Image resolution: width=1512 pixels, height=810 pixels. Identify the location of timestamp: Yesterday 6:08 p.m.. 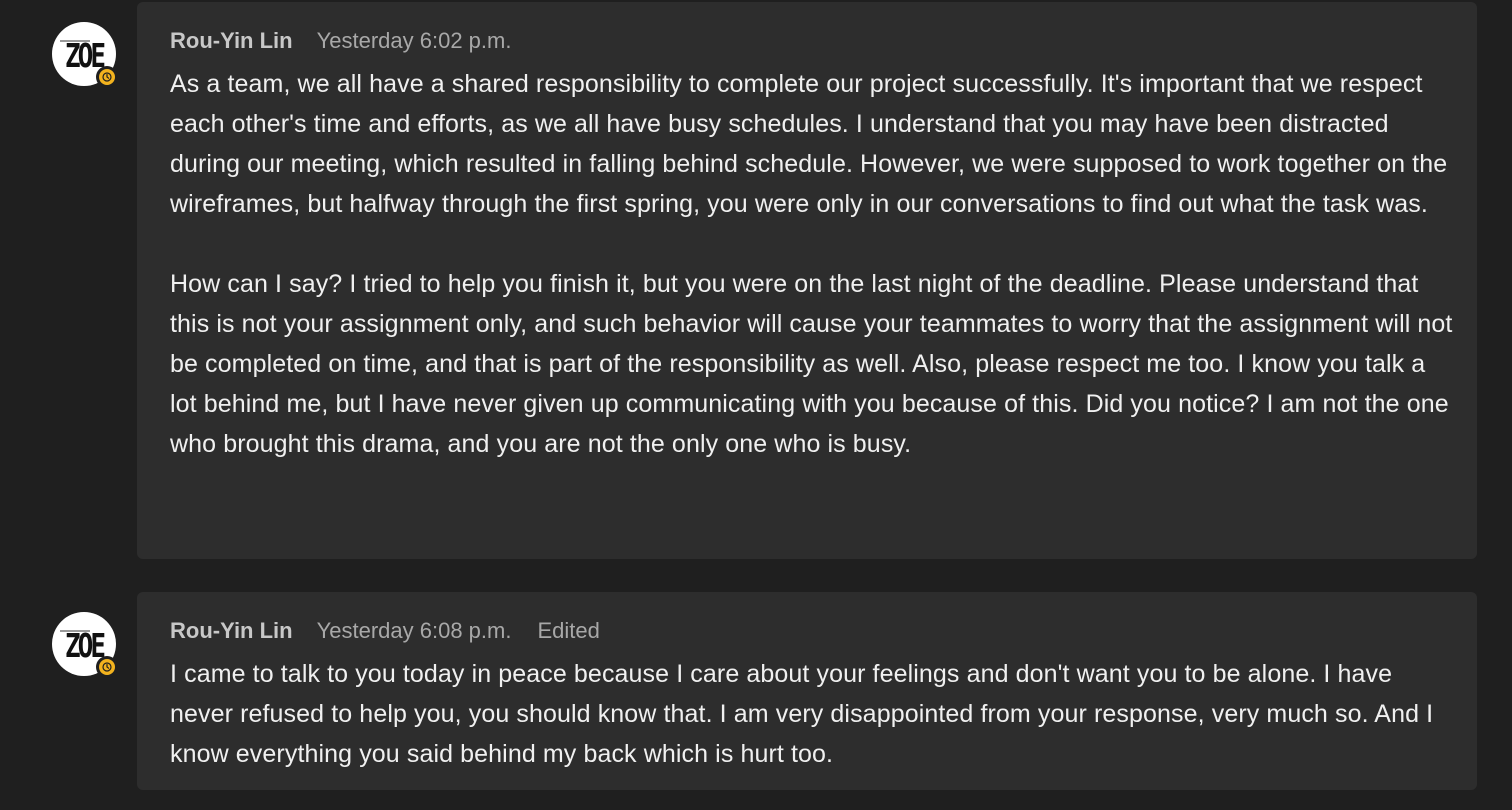
(414, 630).